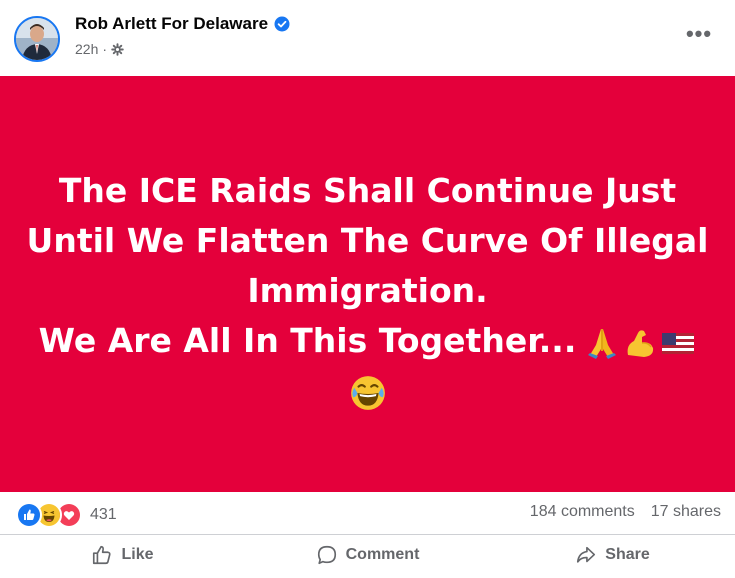 The height and width of the screenshot is (578, 735). I want to click on reaction-count: 431, so click(103, 515).